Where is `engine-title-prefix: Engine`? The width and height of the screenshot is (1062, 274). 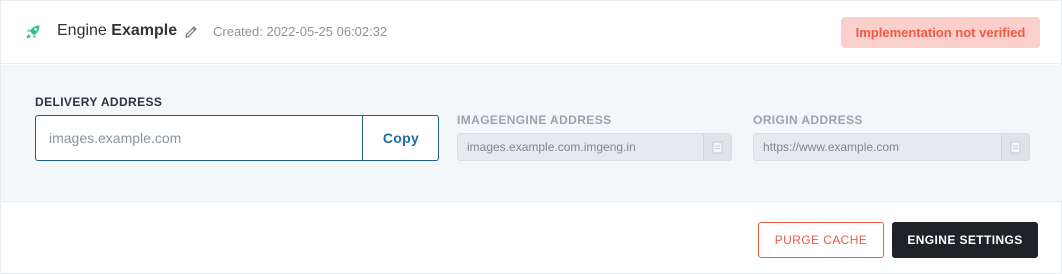
engine-title-prefix: Engine is located at coordinates (82, 30).